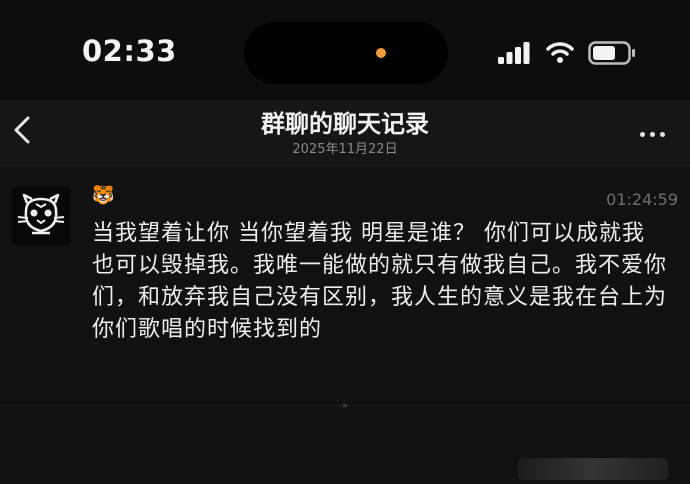 Image resolution: width=690 pixels, height=484 pixels. Describe the element at coordinates (611, 53) in the screenshot. I see `battery-icon` at that location.